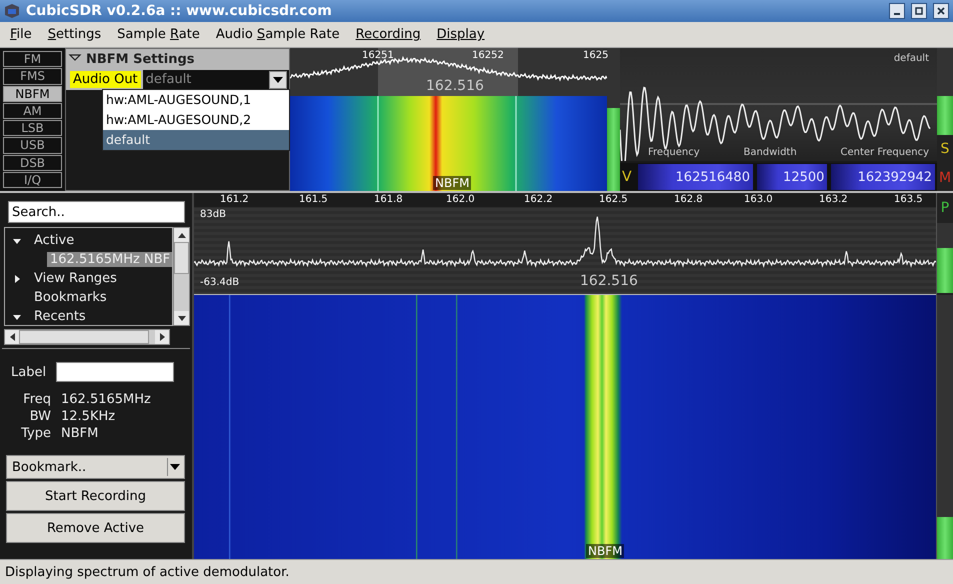 This screenshot has height=584, width=953. I want to click on readout-caption: Bandwidth, so click(770, 152).